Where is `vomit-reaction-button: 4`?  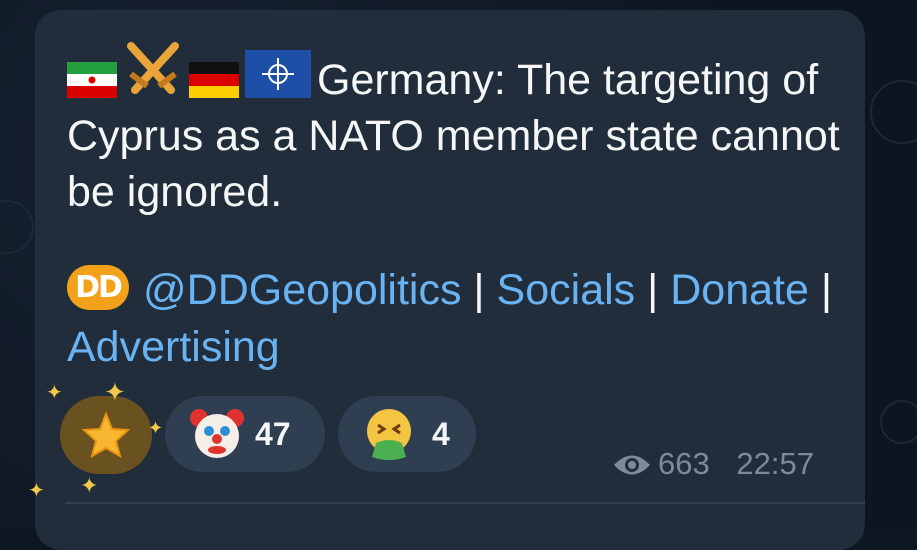 vomit-reaction-button: 4 is located at coordinates (407, 434).